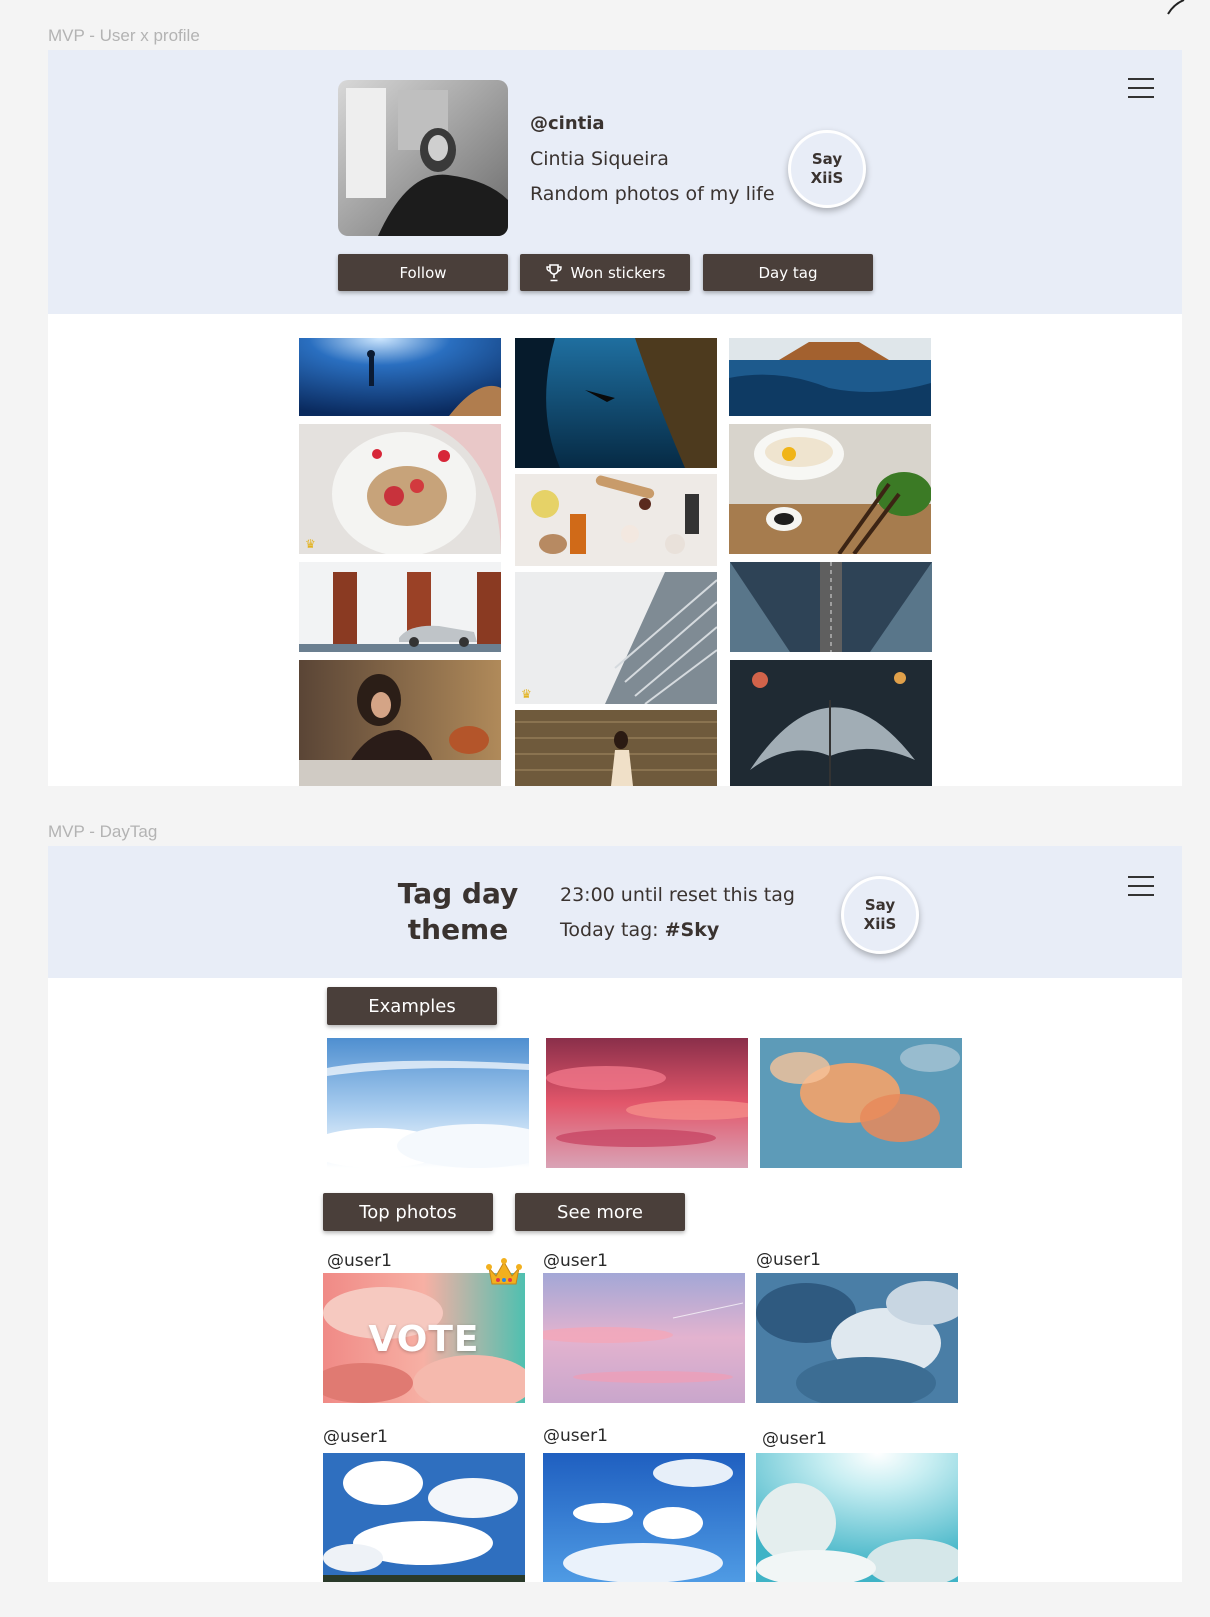 The width and height of the screenshot is (1210, 1617). What do you see at coordinates (618, 272) in the screenshot?
I see `won-stickers-label: Won stickers` at bounding box center [618, 272].